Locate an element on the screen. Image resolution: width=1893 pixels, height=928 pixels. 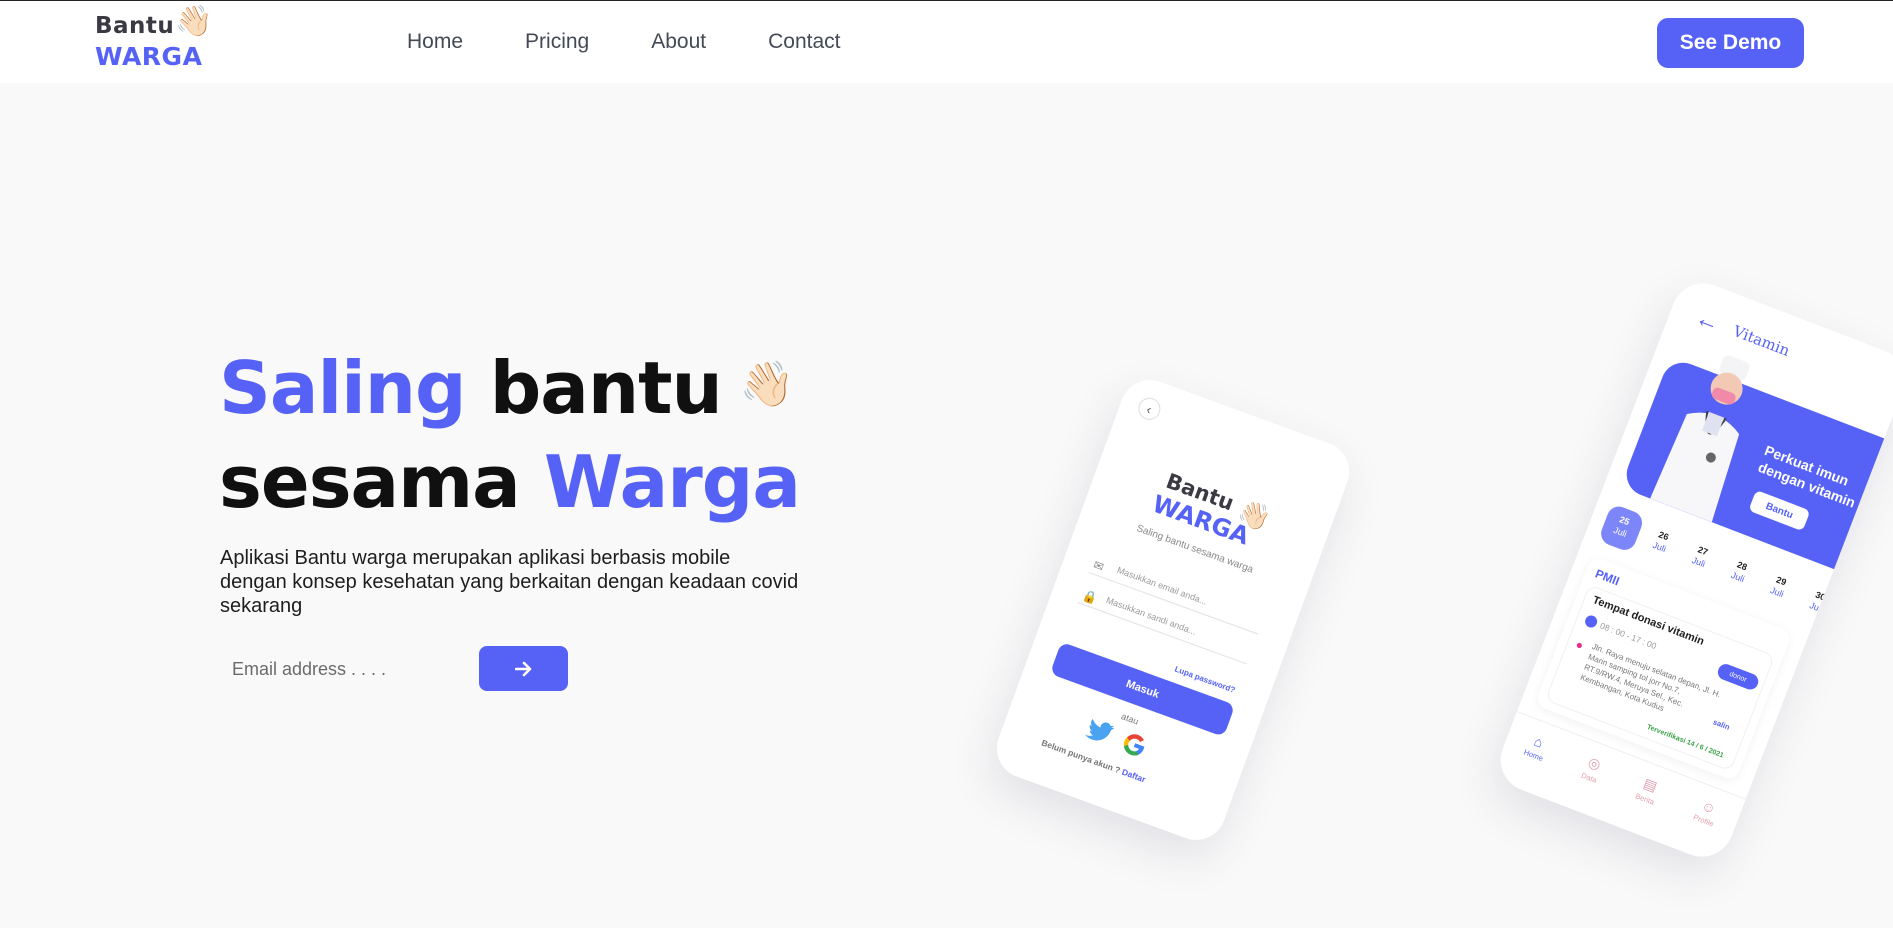
verified-label: Terverifikasi 14 / 6 / 2021 is located at coordinates (1685, 741).